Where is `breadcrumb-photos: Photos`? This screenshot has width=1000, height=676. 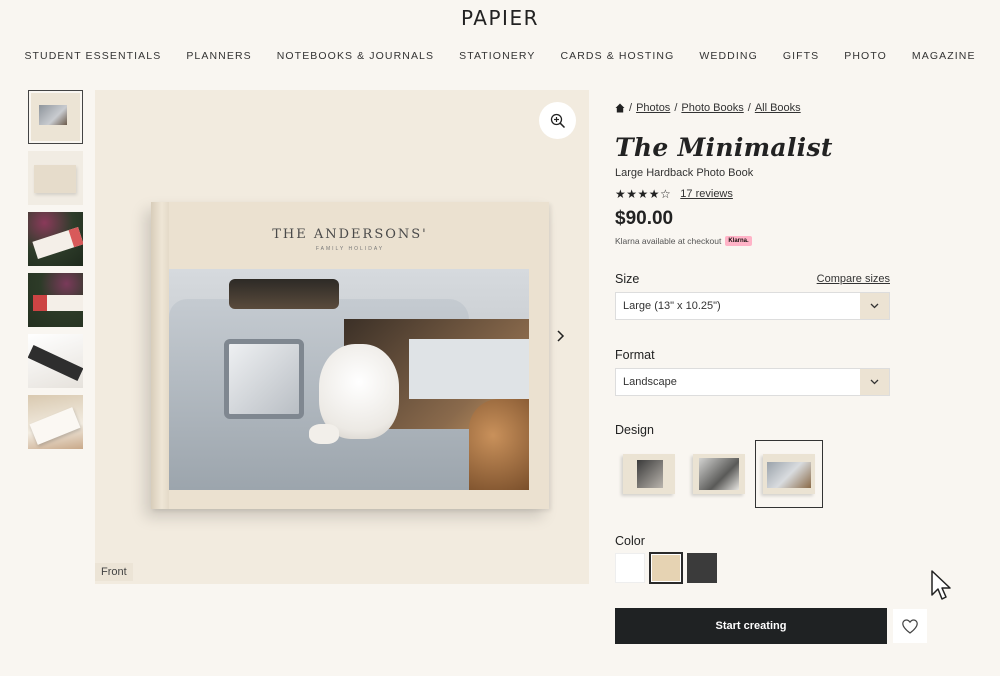
breadcrumb-photos: Photos is located at coordinates (653, 108).